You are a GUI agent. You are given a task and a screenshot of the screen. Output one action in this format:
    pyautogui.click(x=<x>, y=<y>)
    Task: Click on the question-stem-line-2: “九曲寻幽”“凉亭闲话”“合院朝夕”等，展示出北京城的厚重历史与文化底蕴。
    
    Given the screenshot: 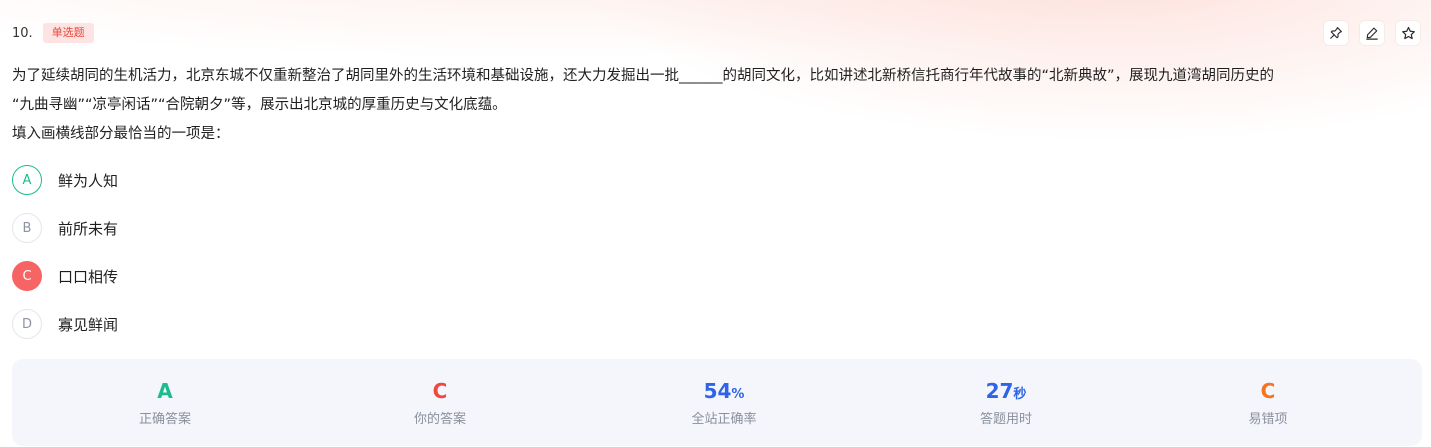 What is the action you would take?
    pyautogui.click(x=259, y=105)
    